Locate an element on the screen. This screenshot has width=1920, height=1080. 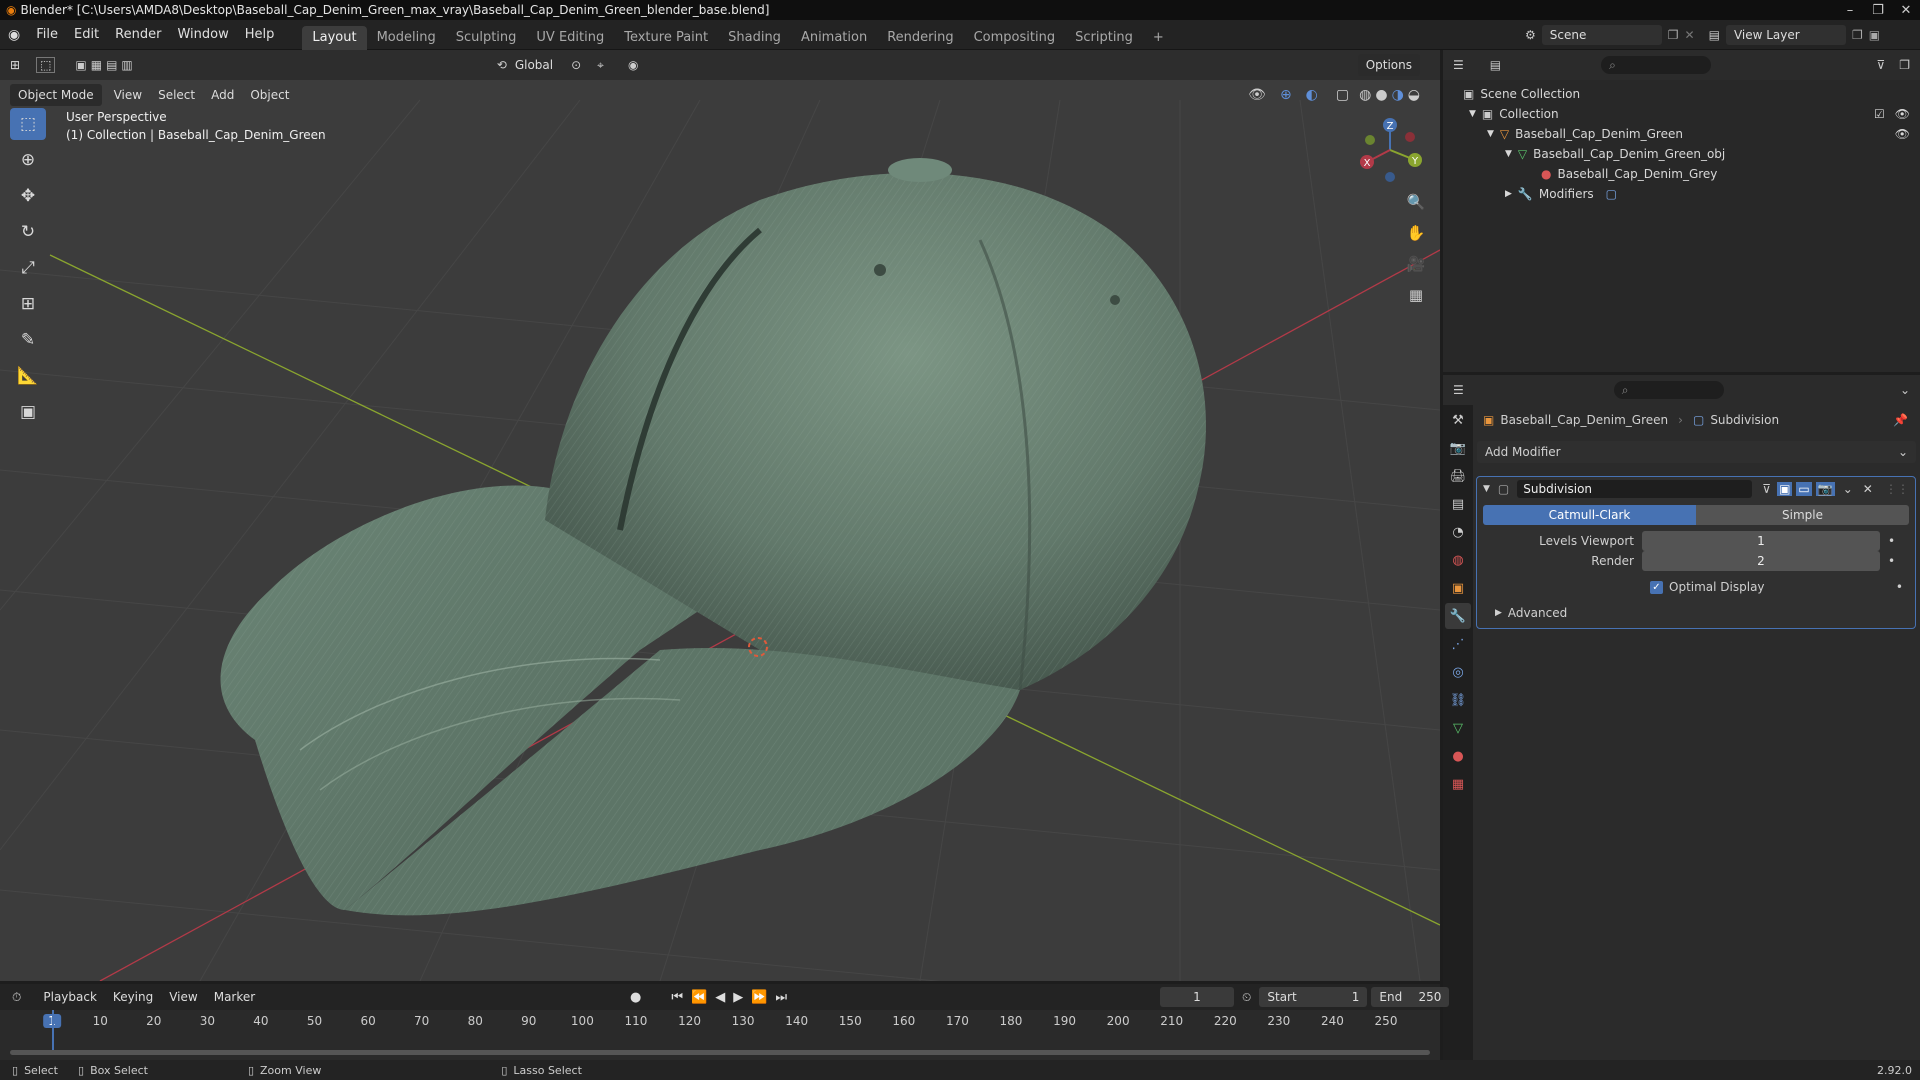
wireframe-shading-icon: ◍ is located at coordinates (1365, 95).